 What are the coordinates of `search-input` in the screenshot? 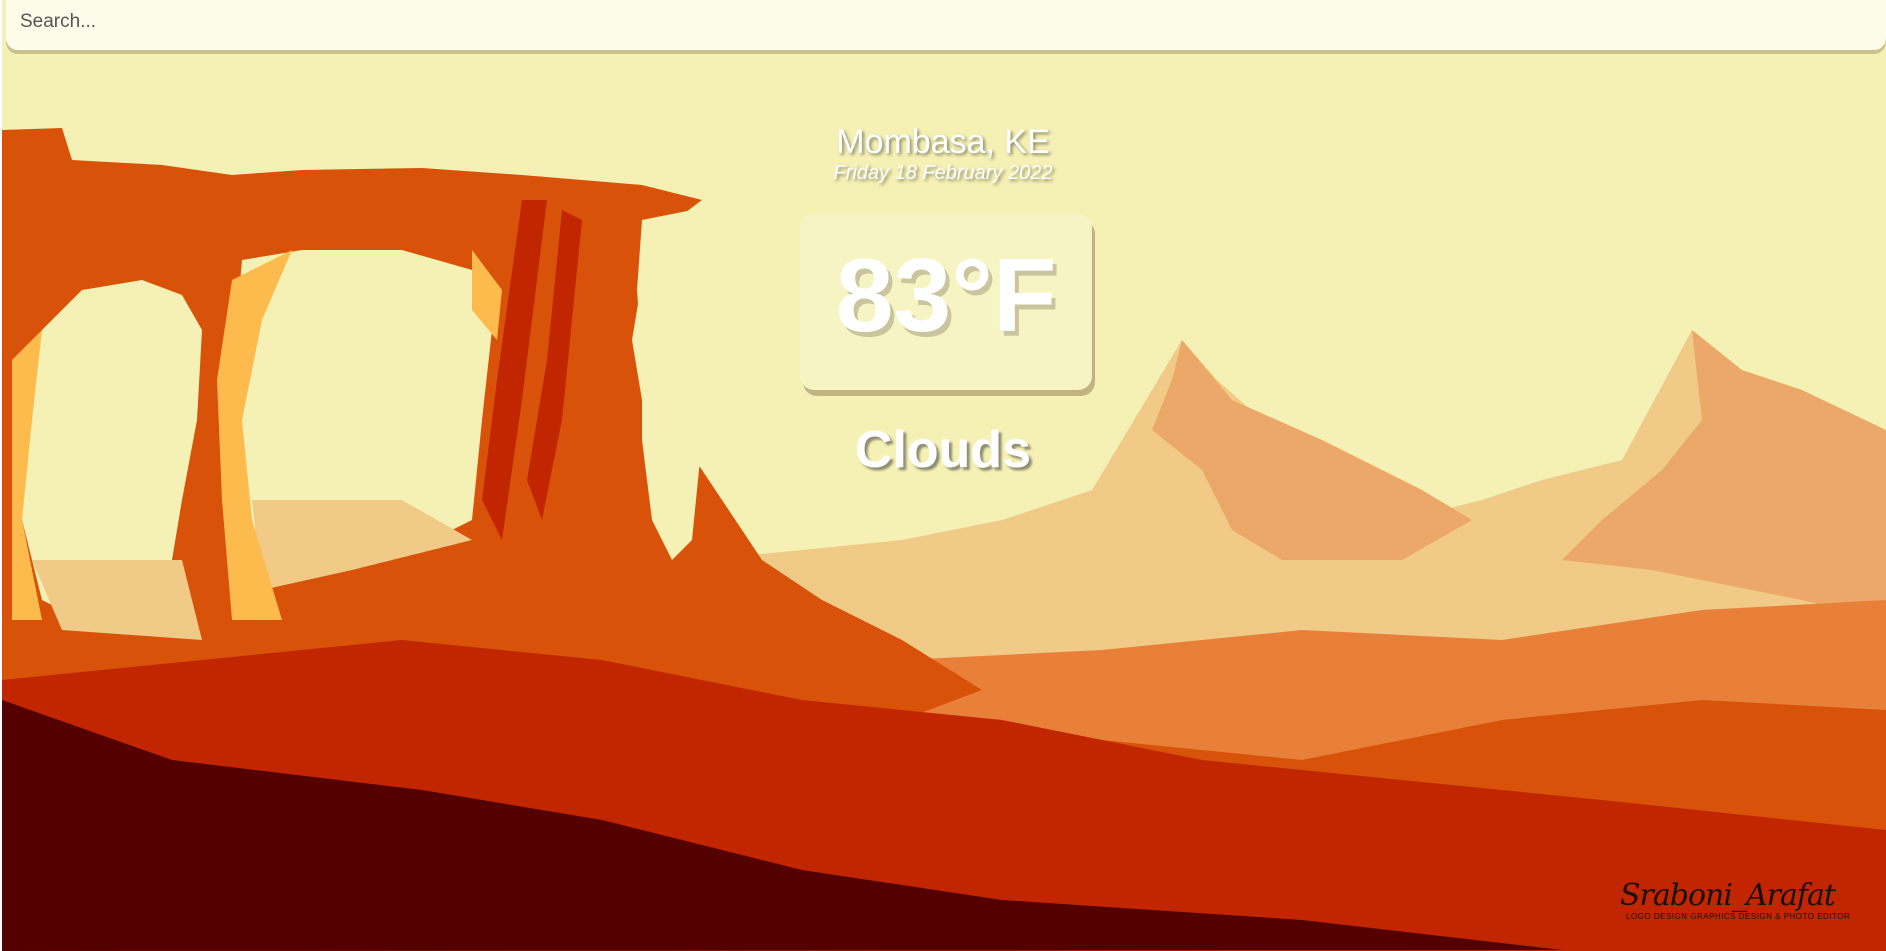 It's located at (946, 22).